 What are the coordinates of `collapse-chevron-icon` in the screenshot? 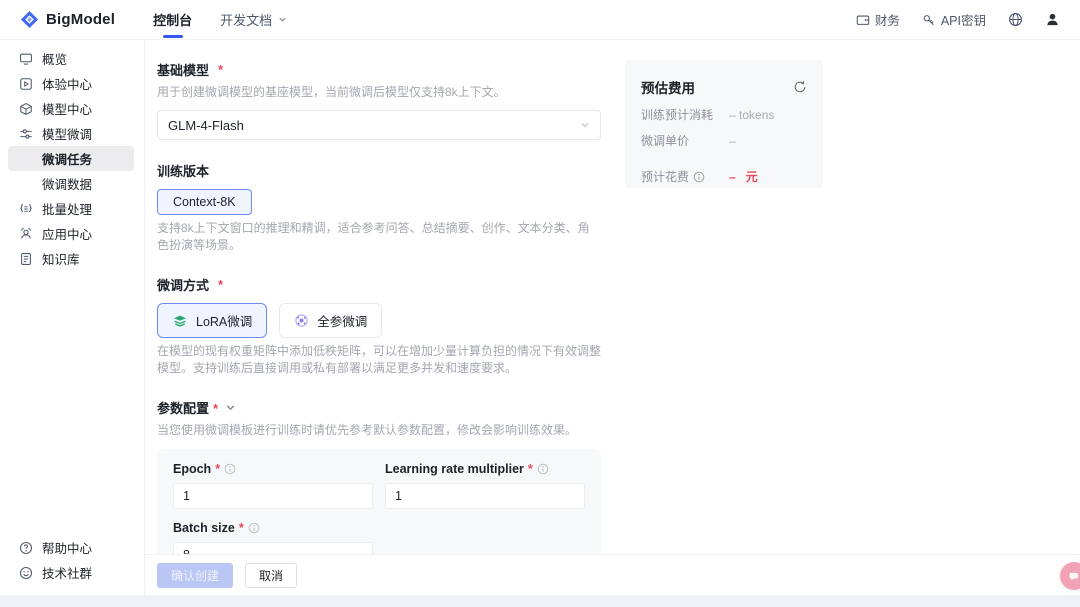 It's located at (230, 407).